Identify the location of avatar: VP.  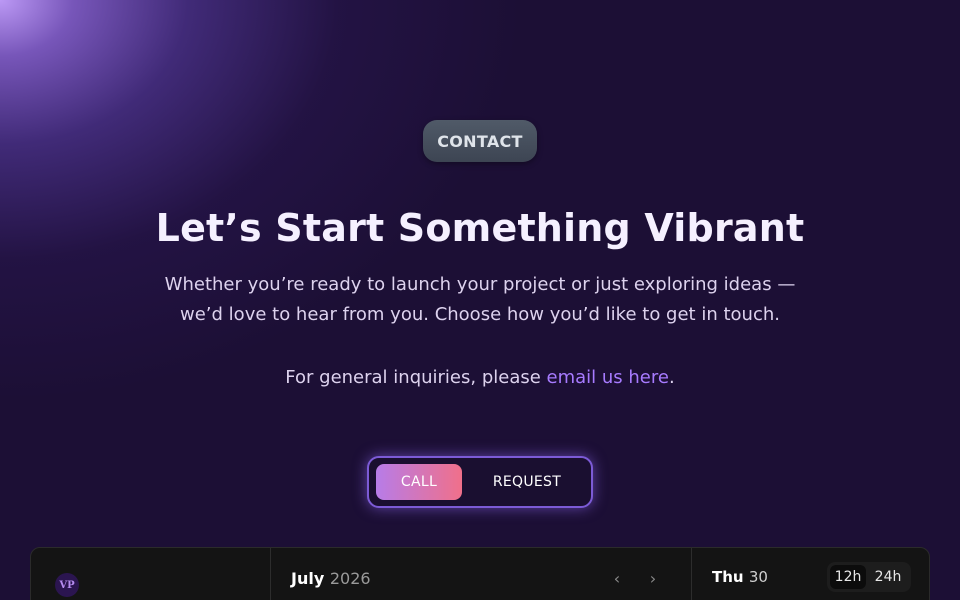
(67, 585).